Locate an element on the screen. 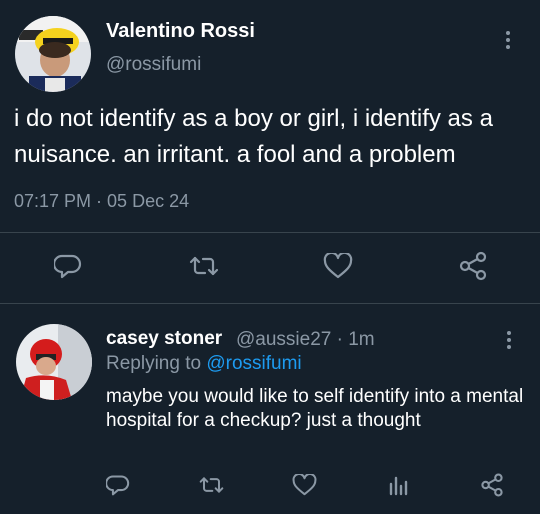  reply-reply-button is located at coordinates (118, 485).